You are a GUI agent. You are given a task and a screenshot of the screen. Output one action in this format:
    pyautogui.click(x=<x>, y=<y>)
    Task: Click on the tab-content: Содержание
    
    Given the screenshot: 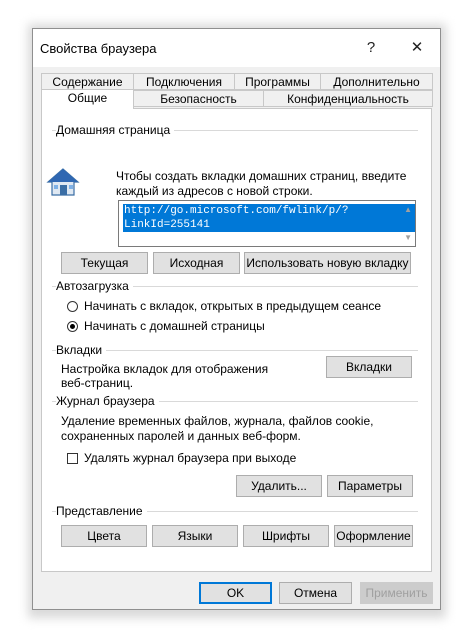 What is the action you would take?
    pyautogui.click(x=87, y=81)
    